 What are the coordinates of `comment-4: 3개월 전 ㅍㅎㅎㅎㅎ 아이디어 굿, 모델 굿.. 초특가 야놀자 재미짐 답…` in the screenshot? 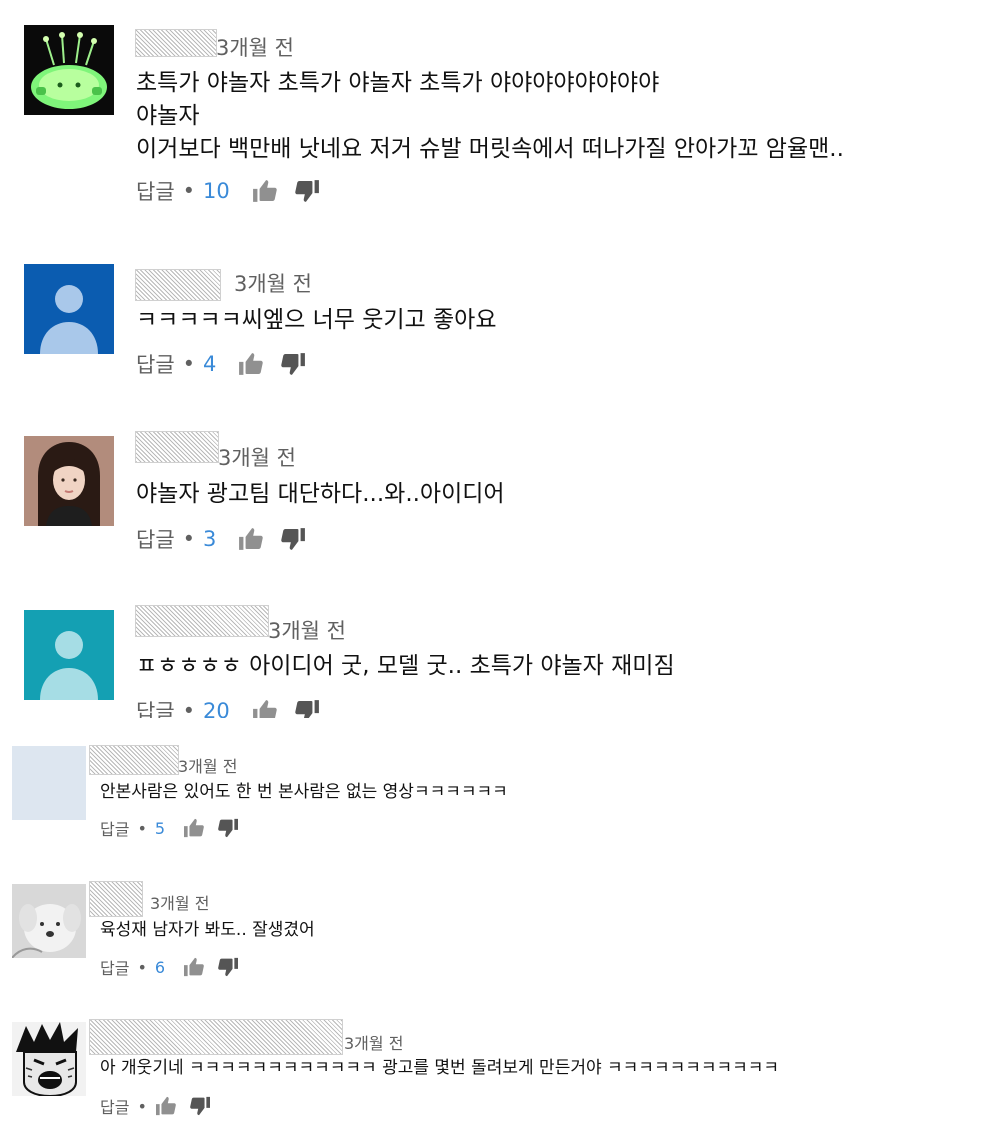 It's located at (495, 659).